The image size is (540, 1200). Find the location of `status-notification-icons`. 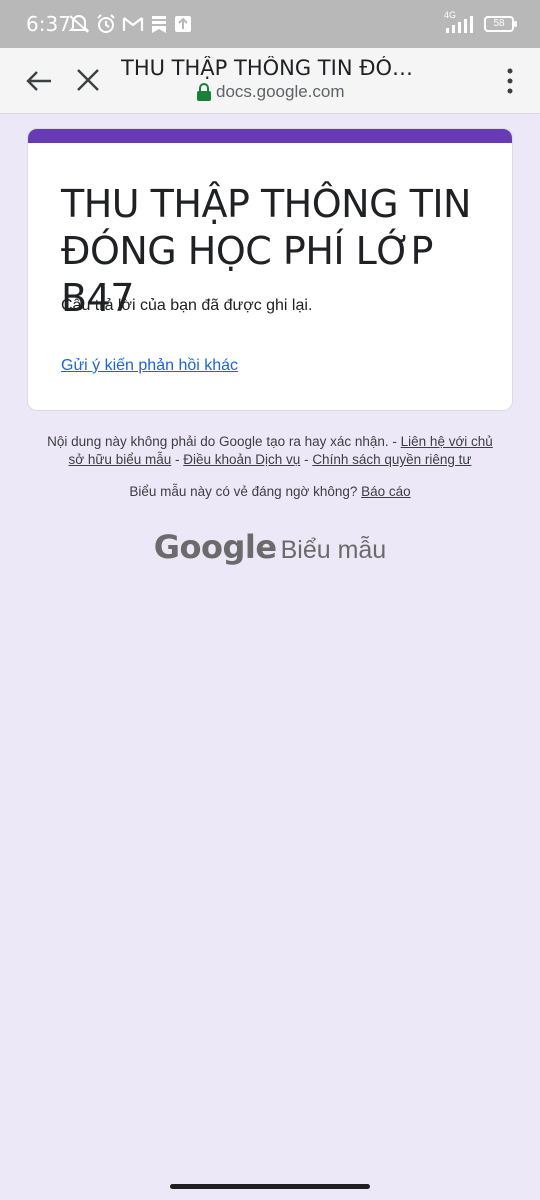

status-notification-icons is located at coordinates (130, 24).